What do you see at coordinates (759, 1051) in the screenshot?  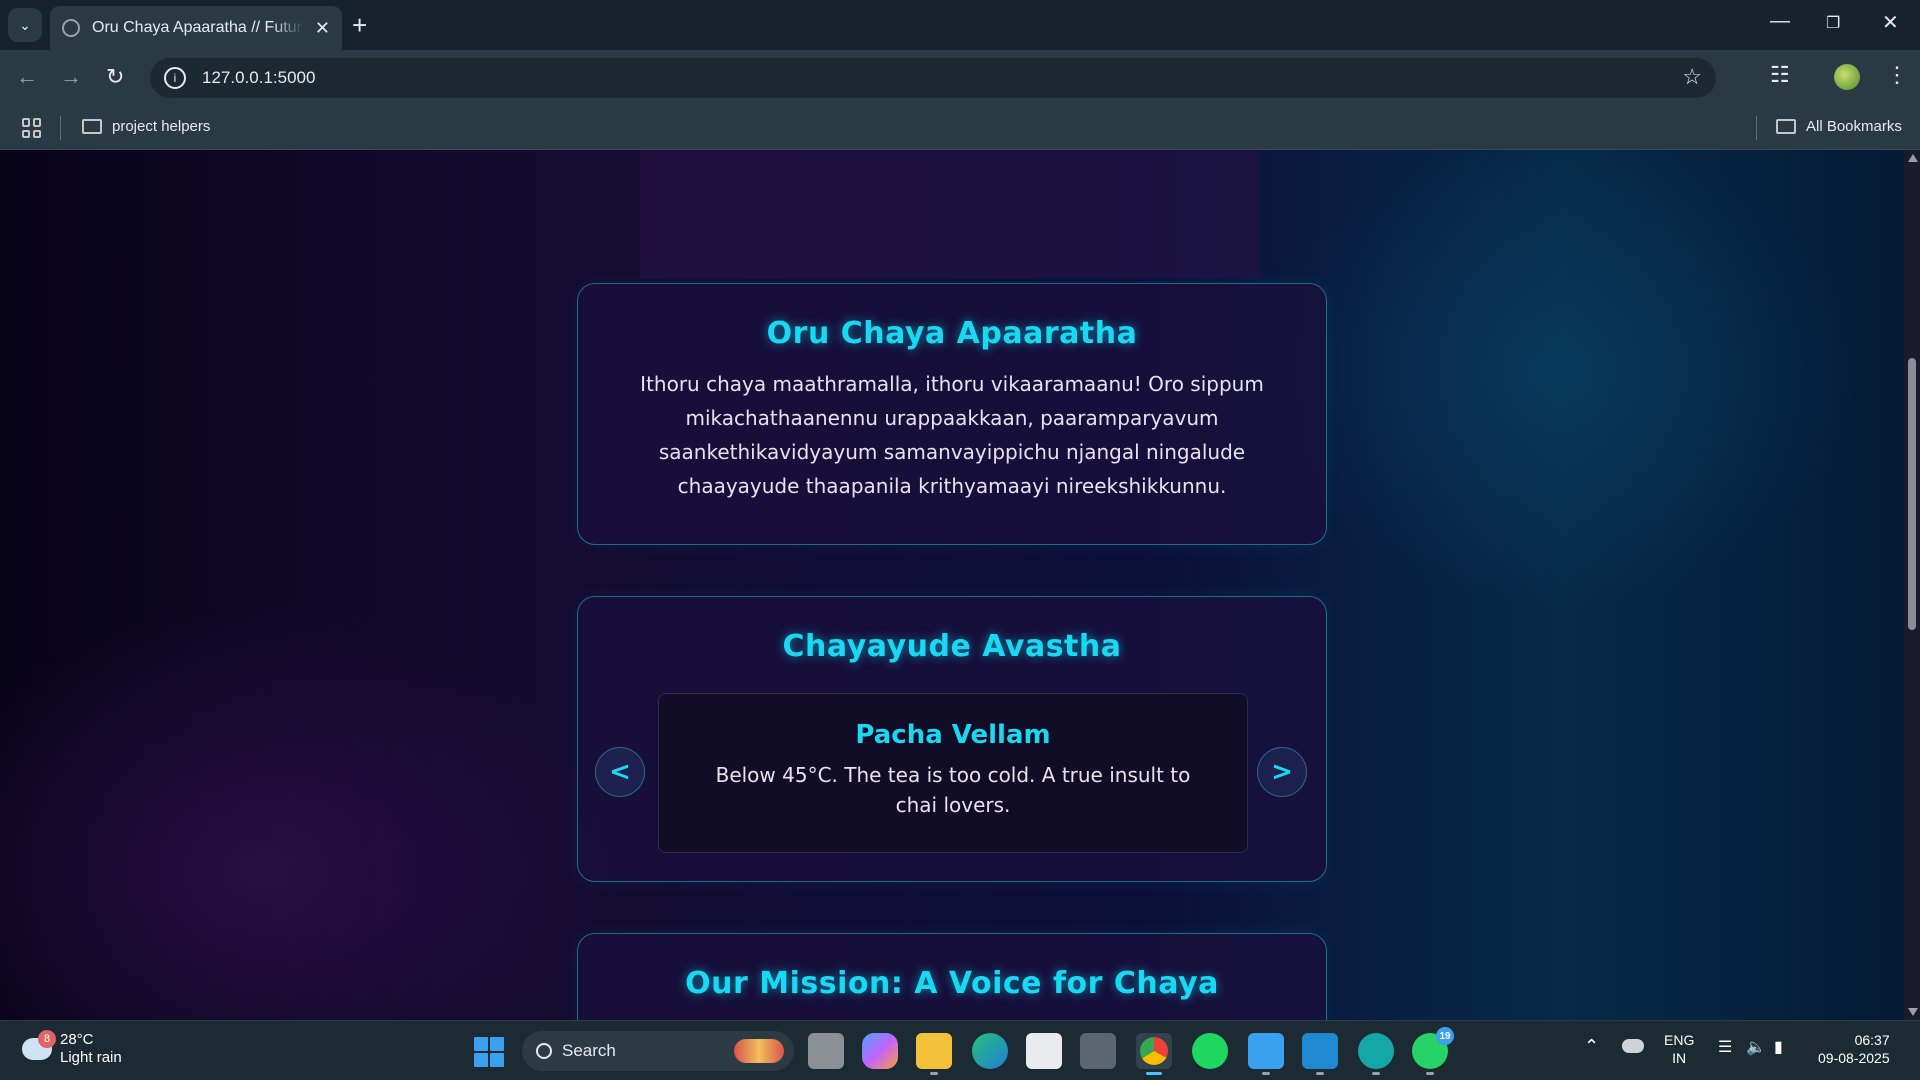 I see `search-highlight-icon` at bounding box center [759, 1051].